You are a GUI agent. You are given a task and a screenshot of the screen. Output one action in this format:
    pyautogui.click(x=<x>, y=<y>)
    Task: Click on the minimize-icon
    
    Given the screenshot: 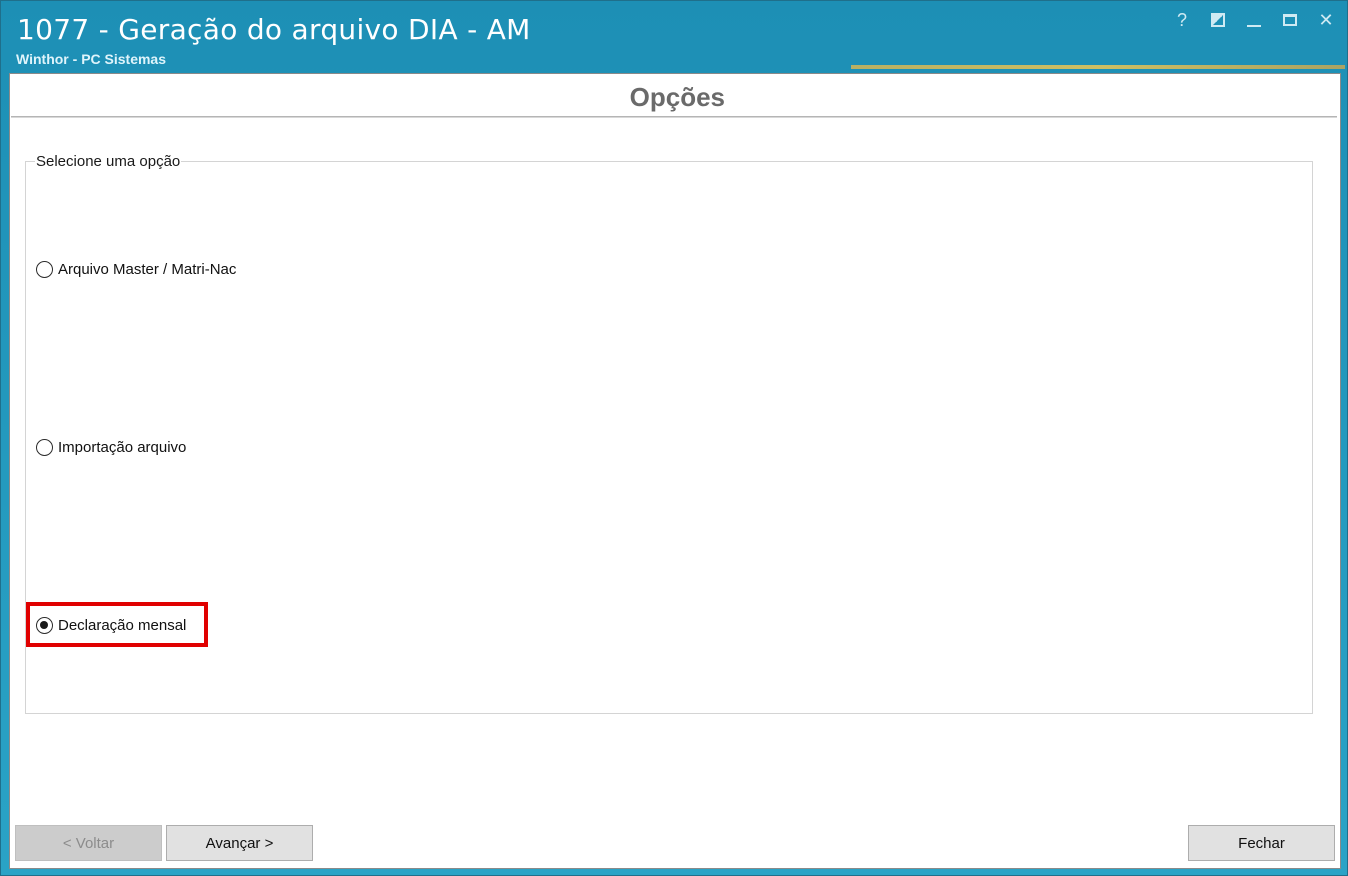 What is the action you would take?
    pyautogui.click(x=1254, y=20)
    